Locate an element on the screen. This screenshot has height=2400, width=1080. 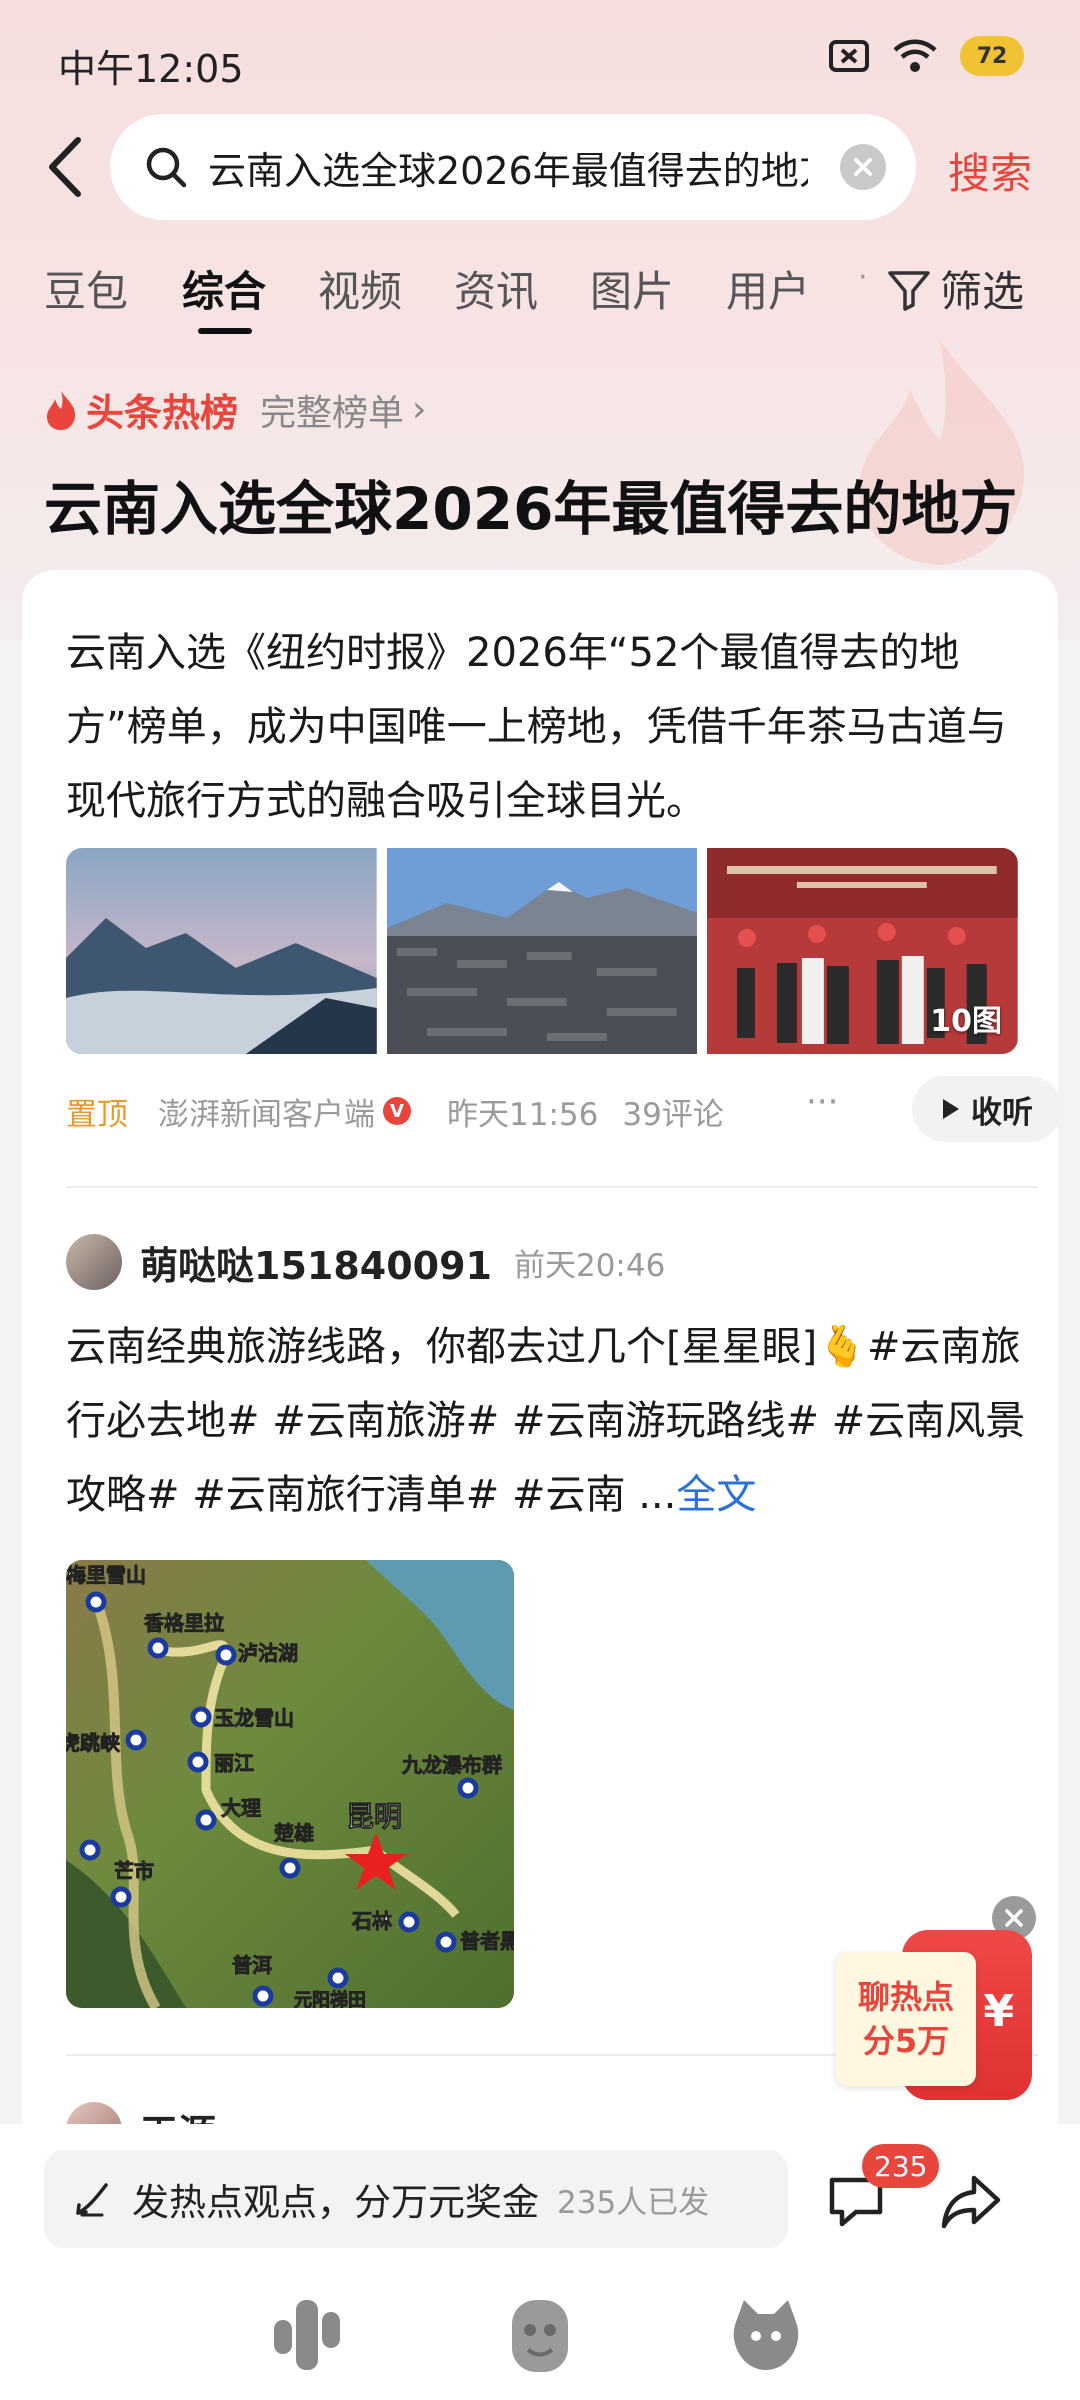
promo-note: 聊热点 分5万 is located at coordinates (906, 2019).